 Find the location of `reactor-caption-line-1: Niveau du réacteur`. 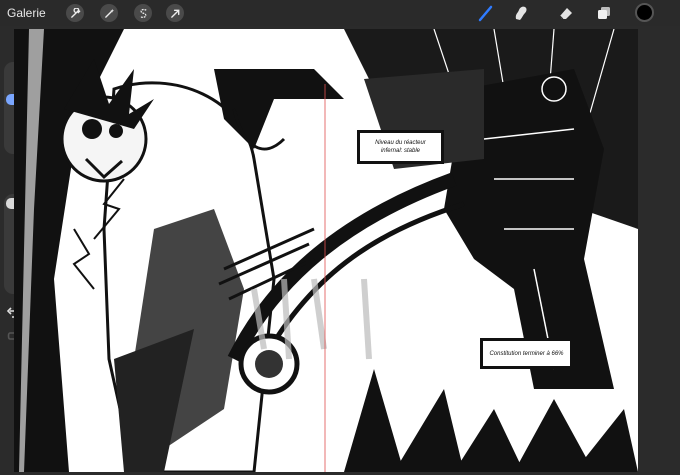

reactor-caption-line-1: Niveau du réacteur is located at coordinates (400, 143).